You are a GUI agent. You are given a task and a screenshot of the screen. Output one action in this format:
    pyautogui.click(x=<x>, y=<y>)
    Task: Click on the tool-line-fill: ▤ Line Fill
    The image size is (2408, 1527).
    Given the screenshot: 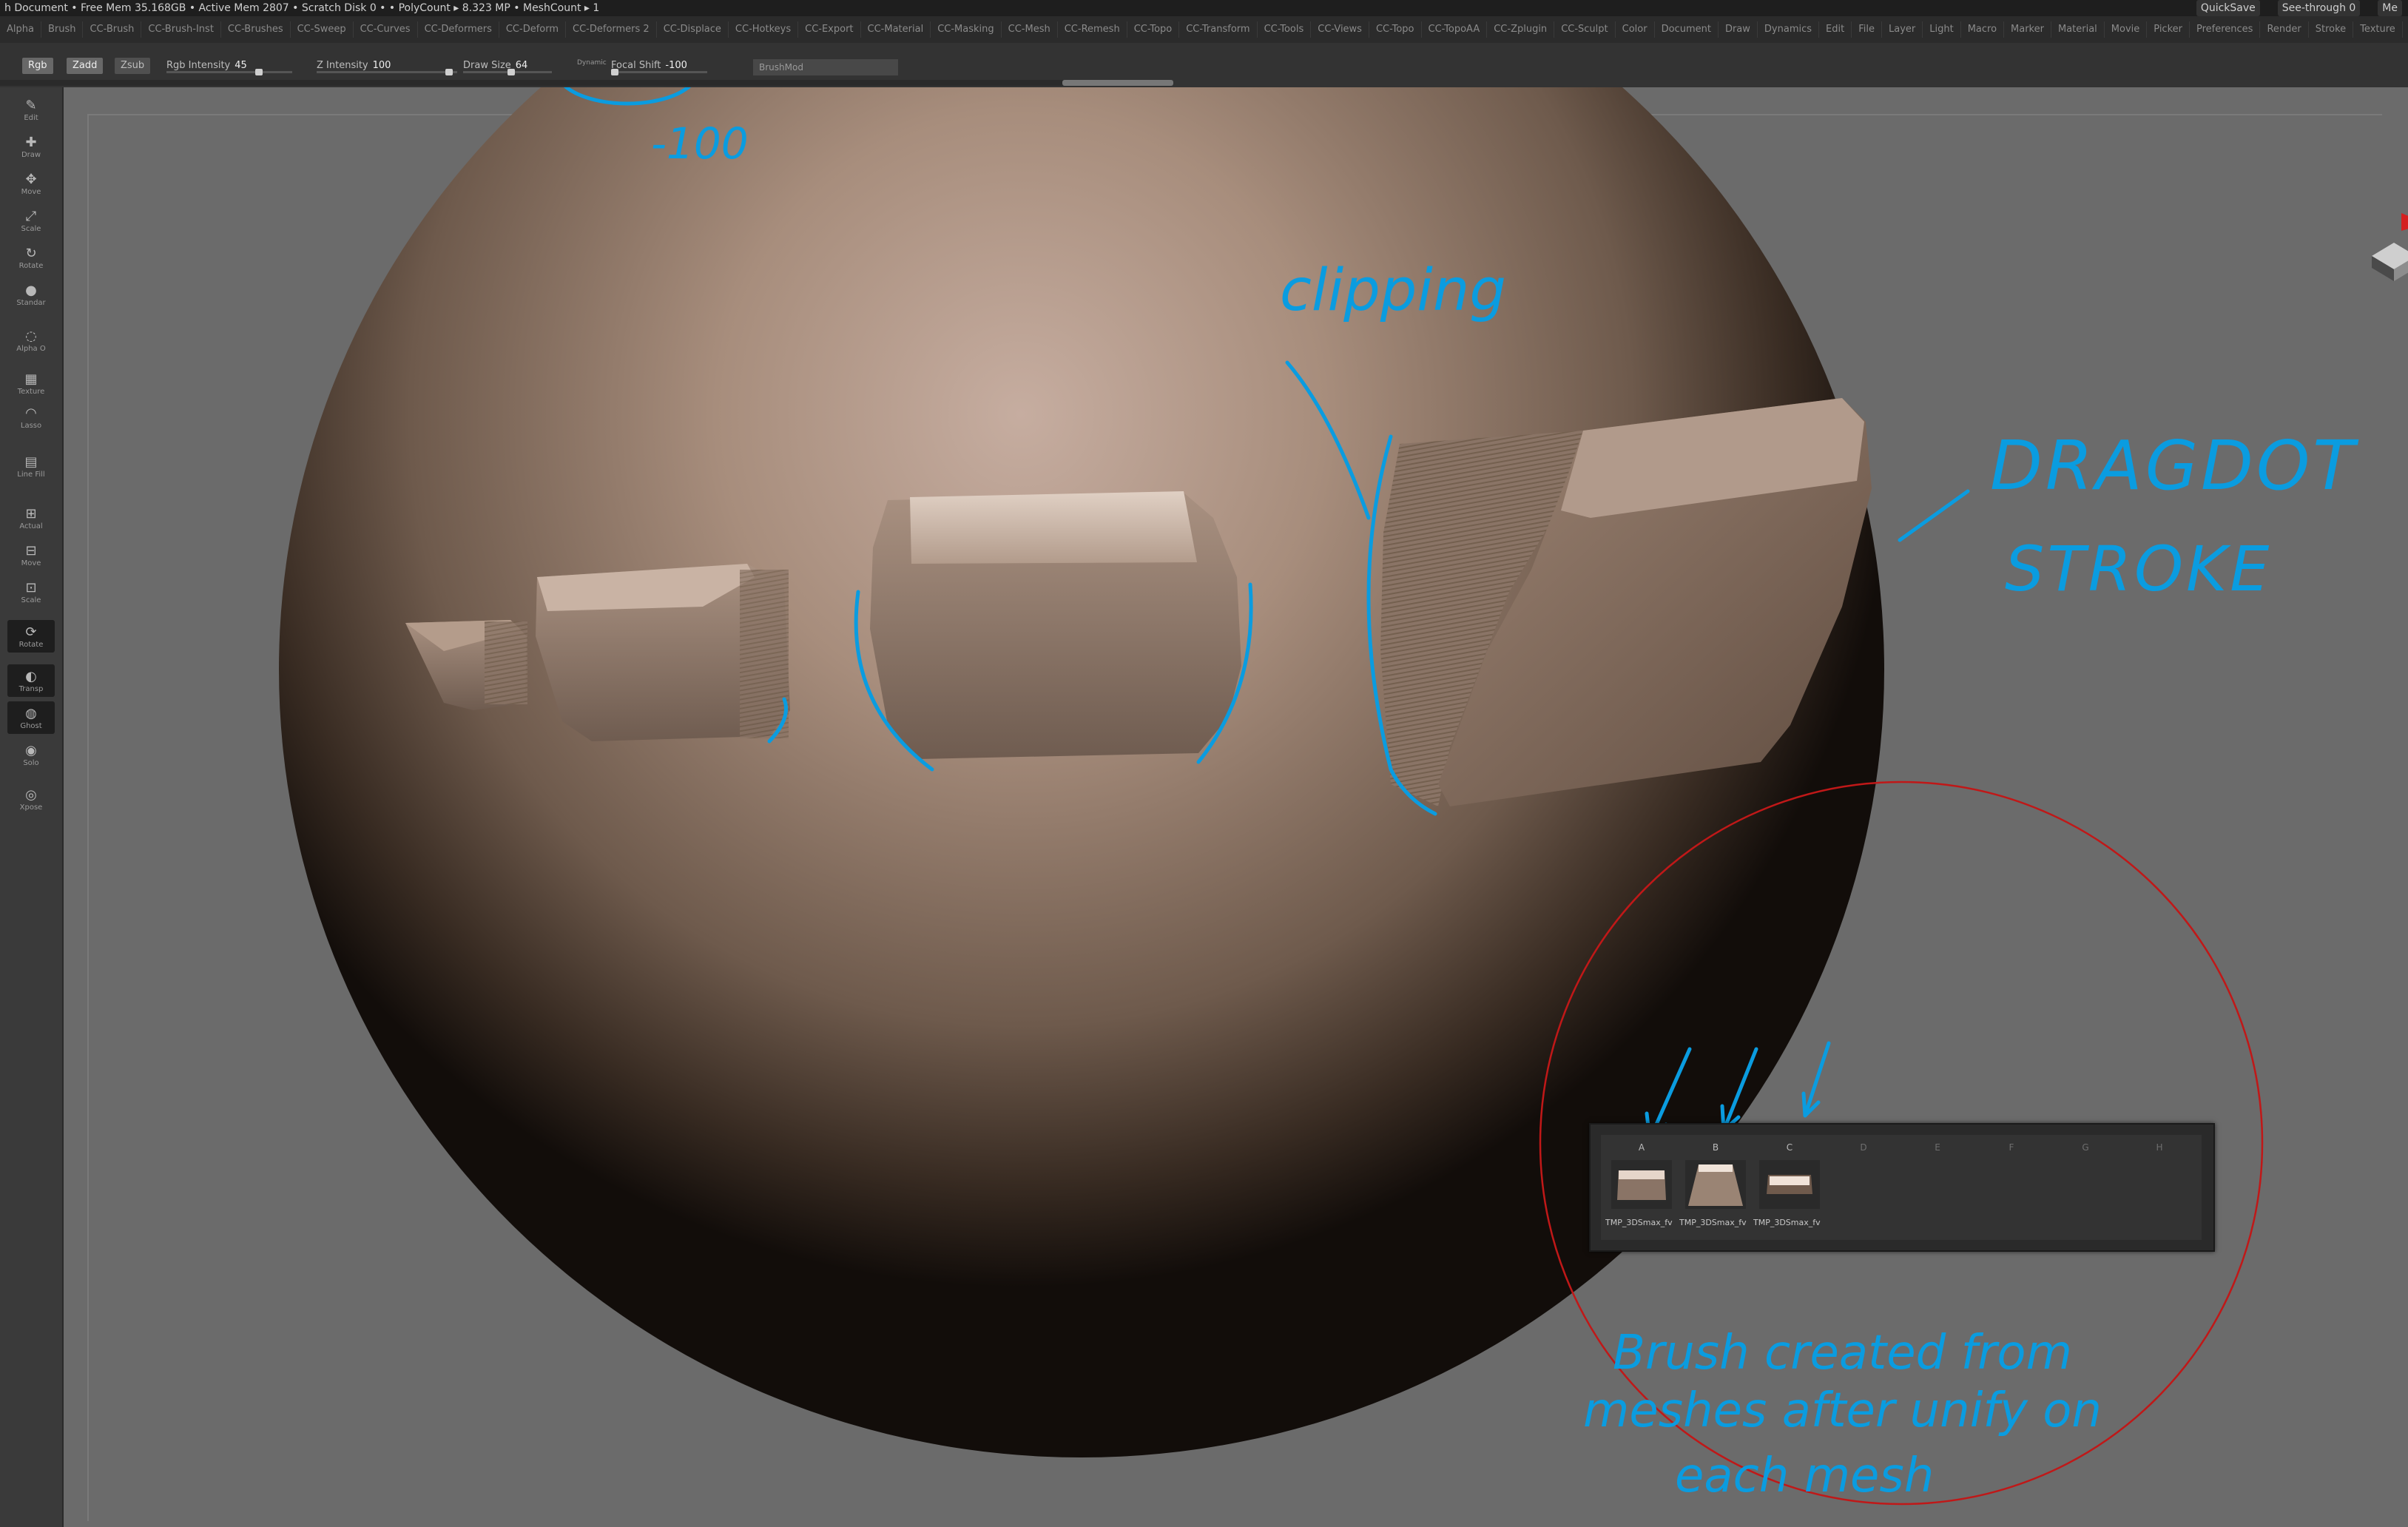 What is the action you would take?
    pyautogui.click(x=31, y=466)
    